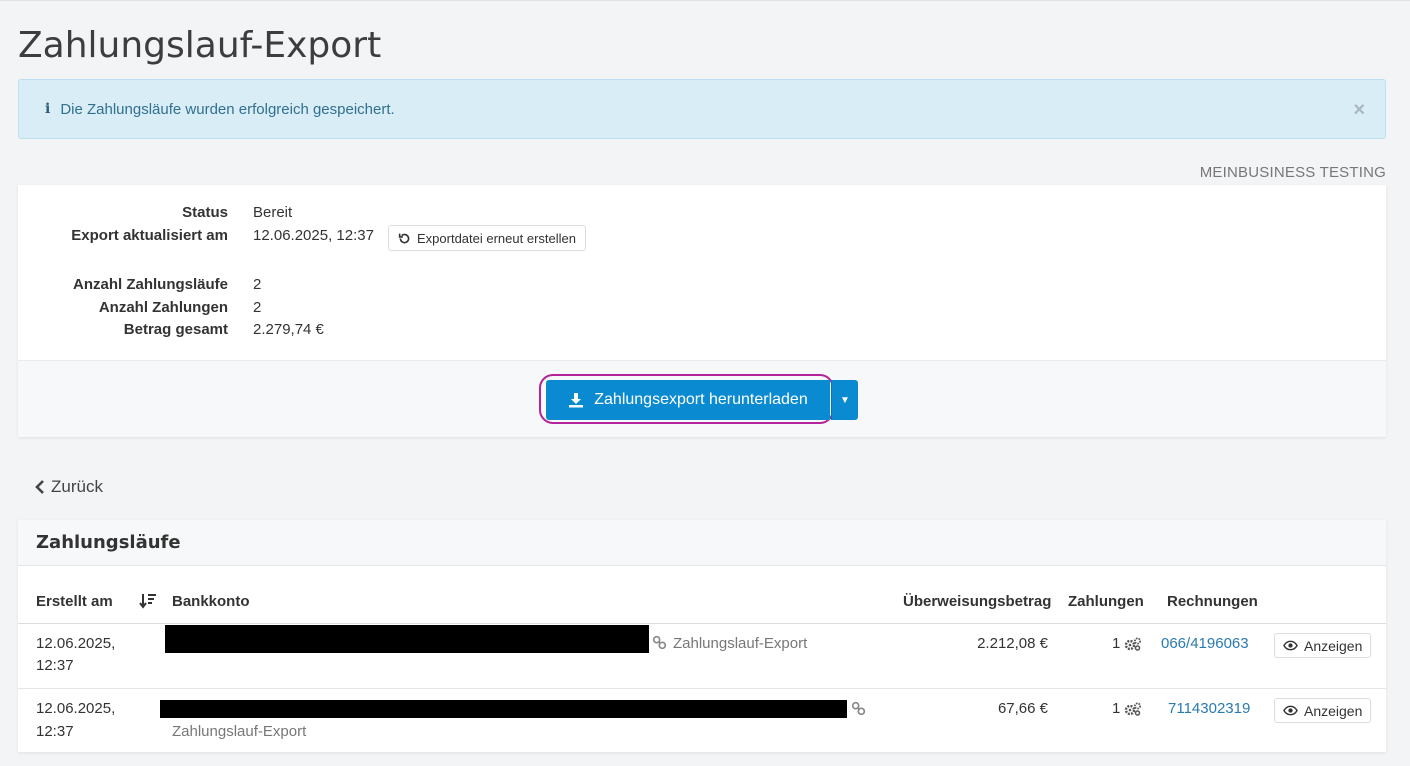 This screenshot has width=1410, height=766. Describe the element at coordinates (211, 601) in the screenshot. I see `col-account: Bankkonto` at that location.